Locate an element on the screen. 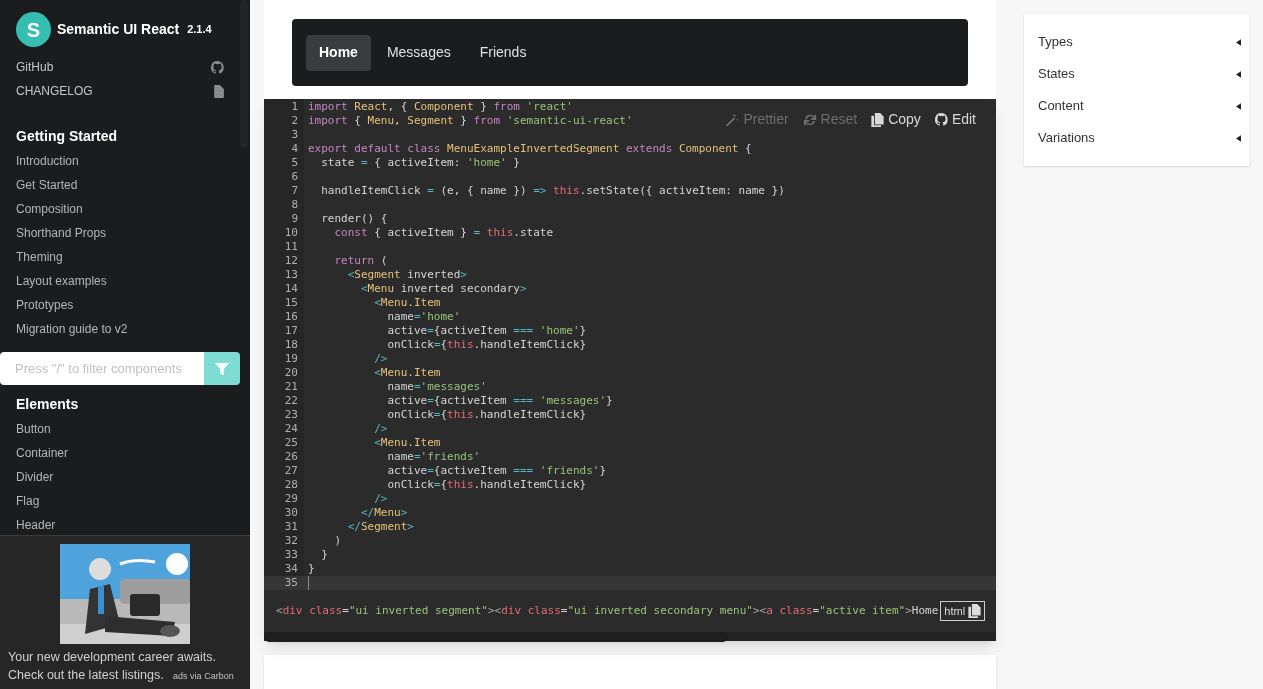  line-number: 34 is located at coordinates (290, 569).